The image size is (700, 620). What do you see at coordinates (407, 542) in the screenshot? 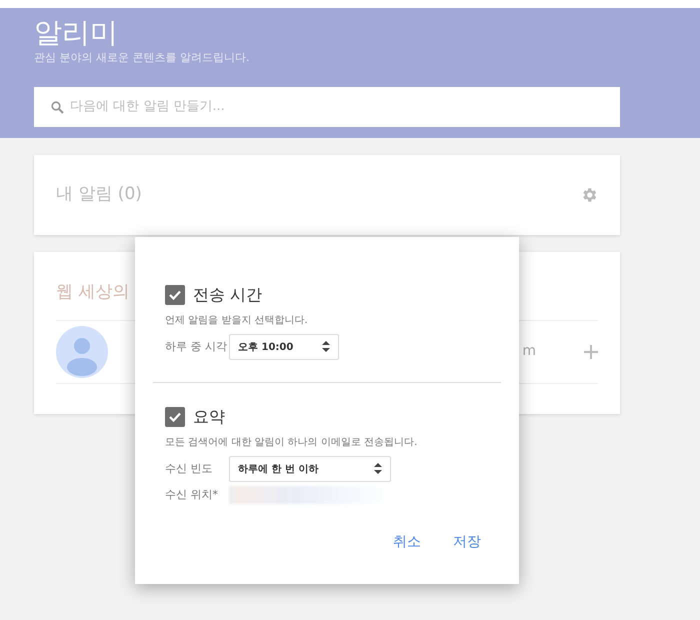
I see `dialog-button: 취소` at bounding box center [407, 542].